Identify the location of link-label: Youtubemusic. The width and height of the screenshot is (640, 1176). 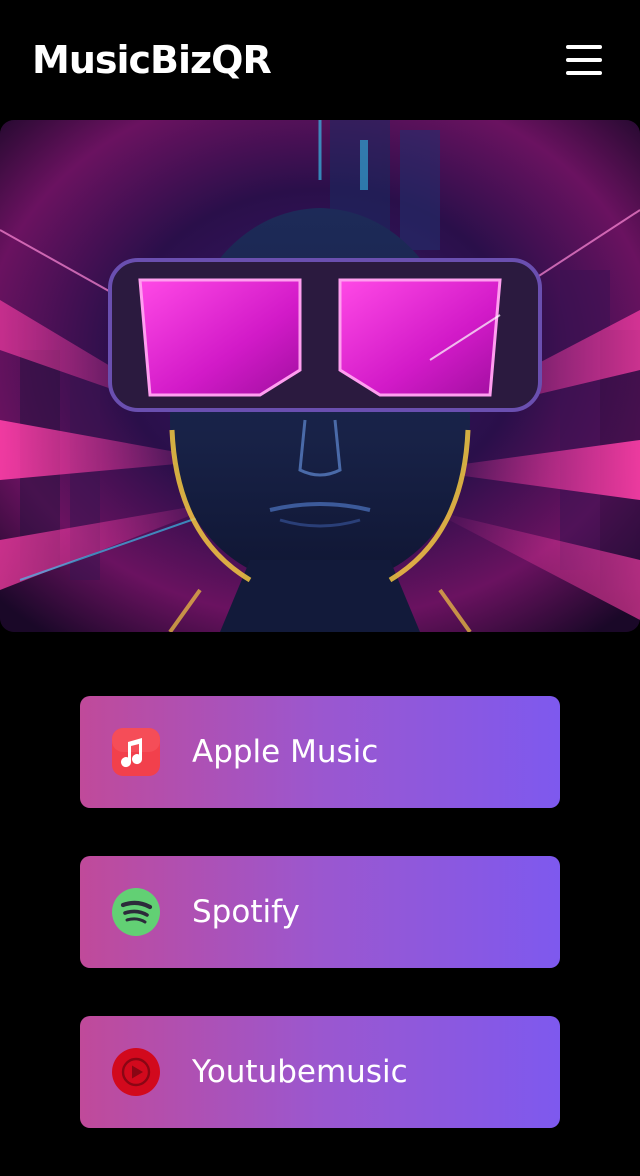
(300, 1072).